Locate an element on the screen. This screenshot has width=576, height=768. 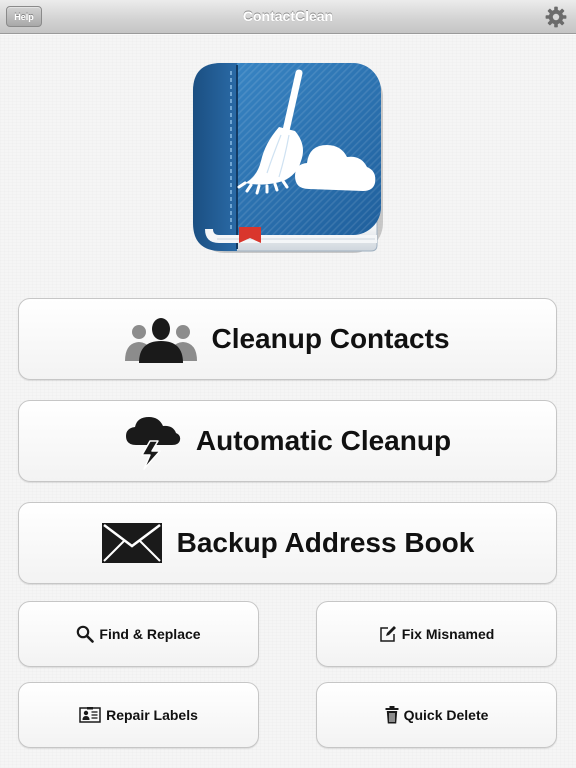
trash-icon is located at coordinates (392, 715).